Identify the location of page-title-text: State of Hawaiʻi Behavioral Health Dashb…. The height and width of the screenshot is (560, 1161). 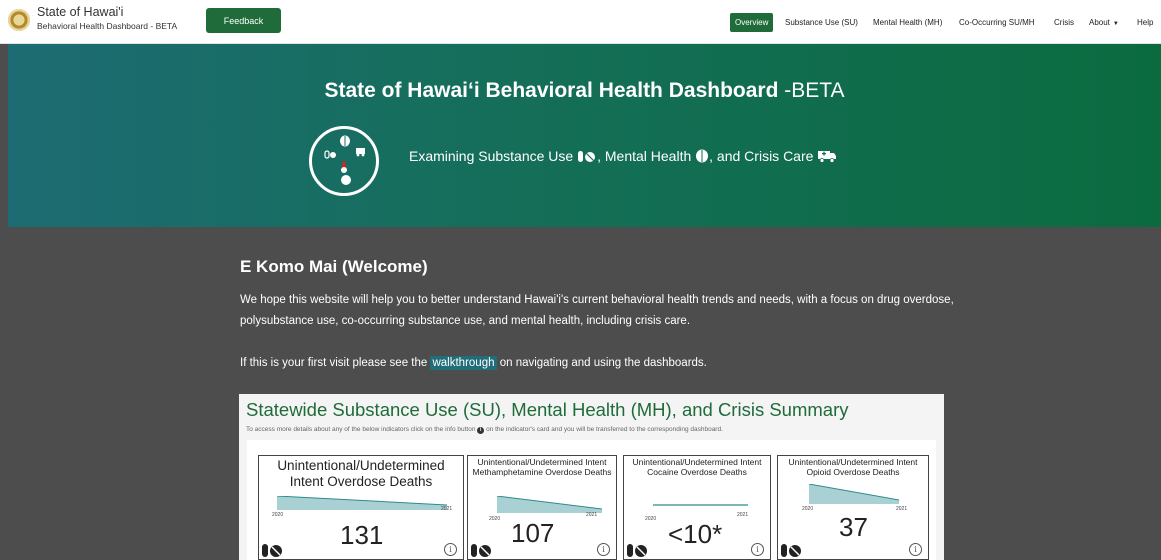
(551, 90).